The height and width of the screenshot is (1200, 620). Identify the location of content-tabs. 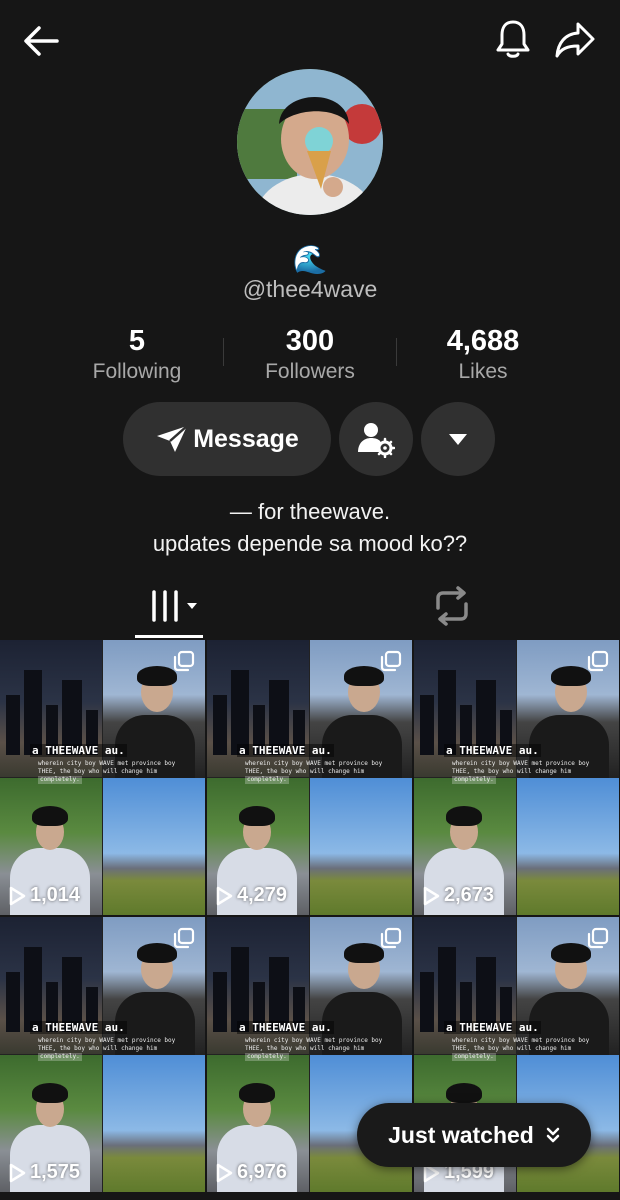
(310, 606).